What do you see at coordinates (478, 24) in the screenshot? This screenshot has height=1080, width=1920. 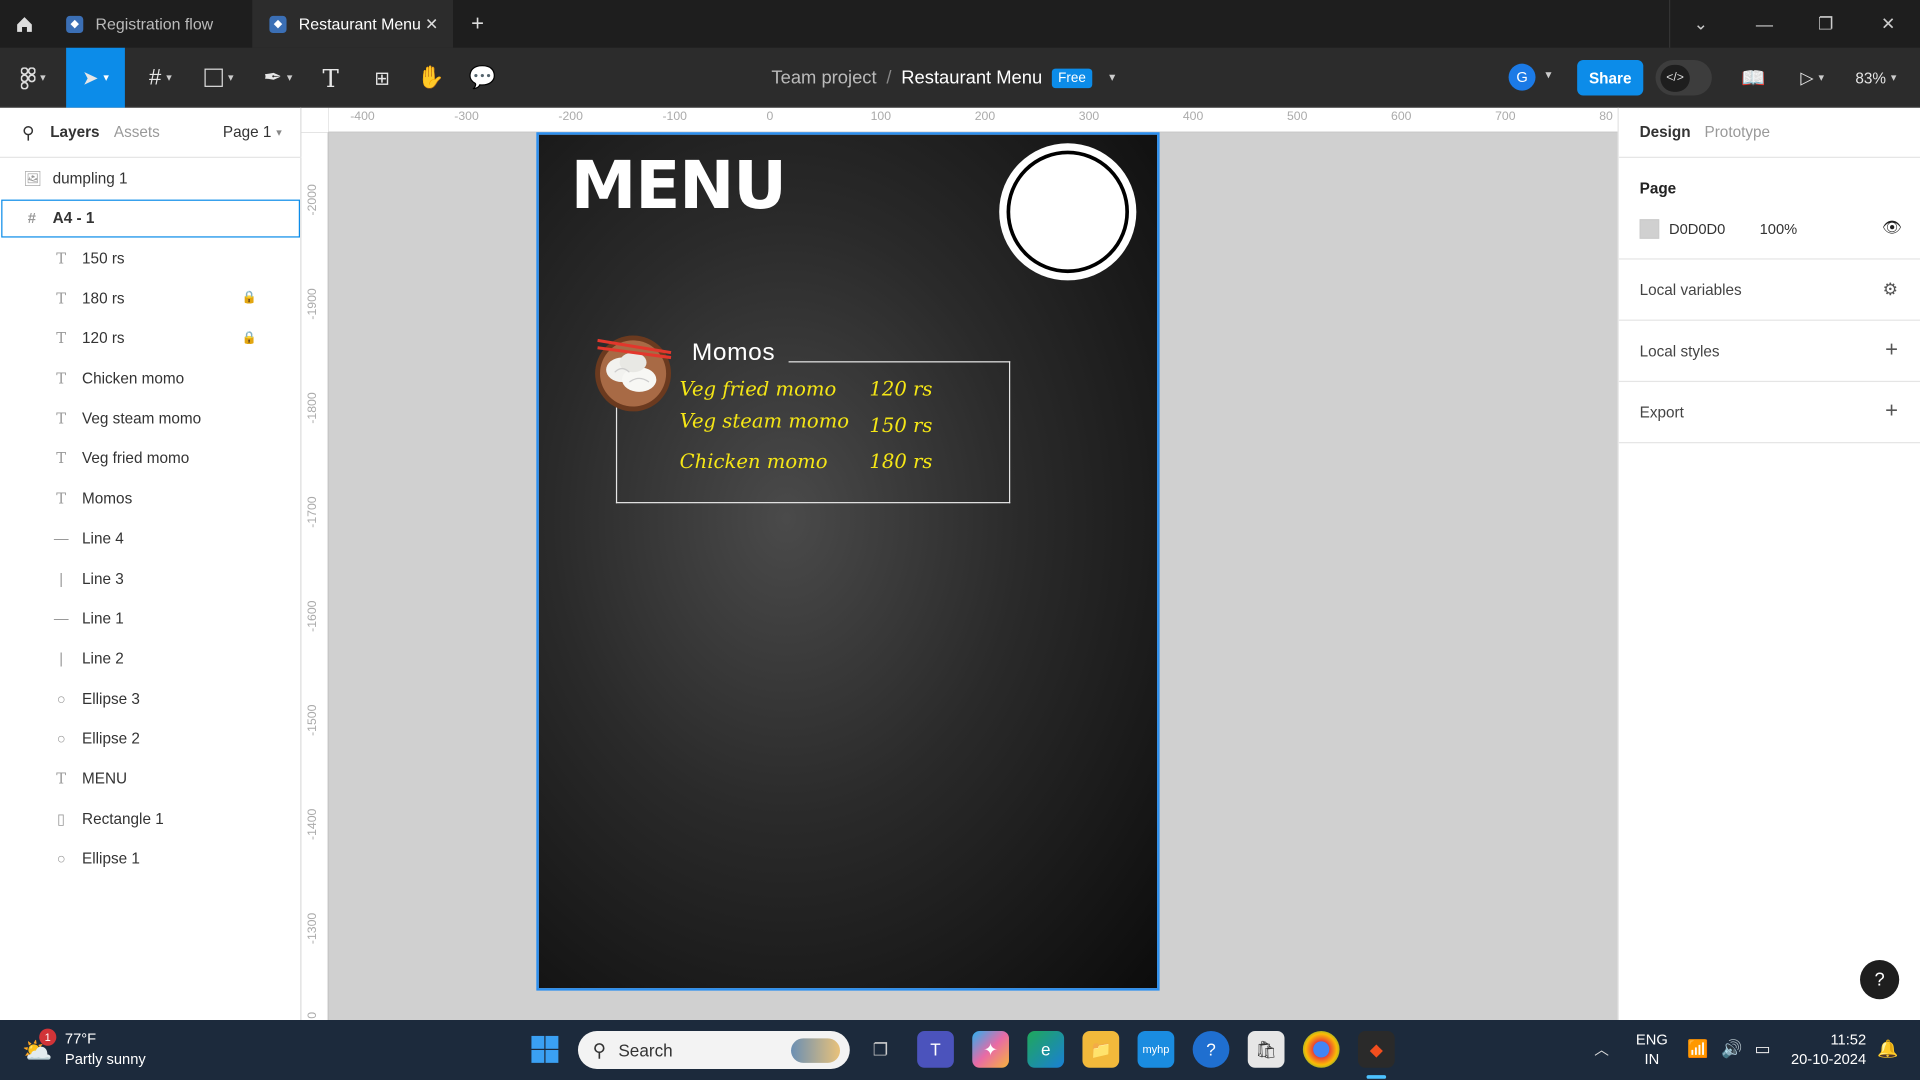 I see `new-tab-button: +` at bounding box center [478, 24].